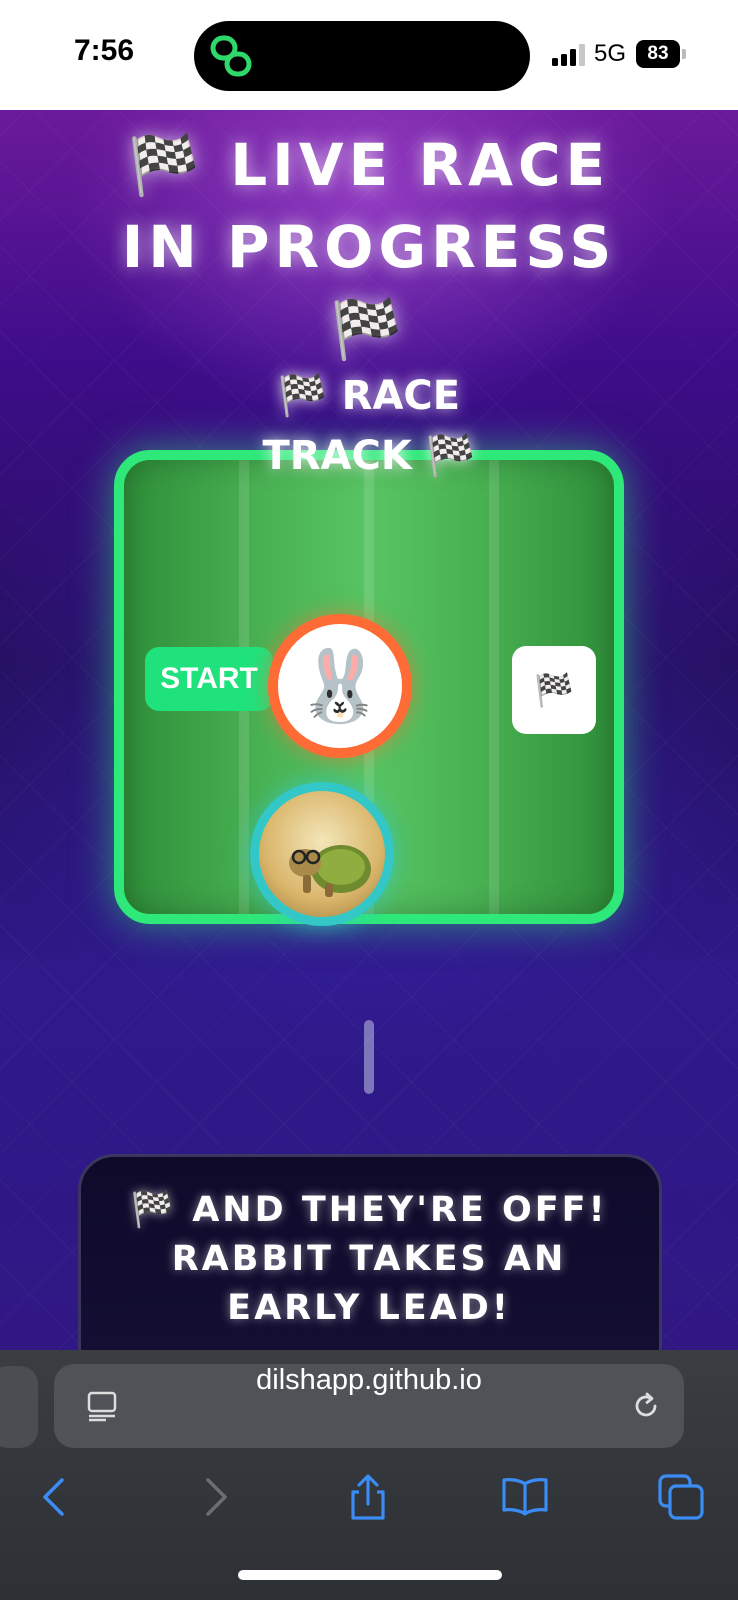 The width and height of the screenshot is (738, 1600). I want to click on status-bar: 7:56 5G 83, so click(369, 55).